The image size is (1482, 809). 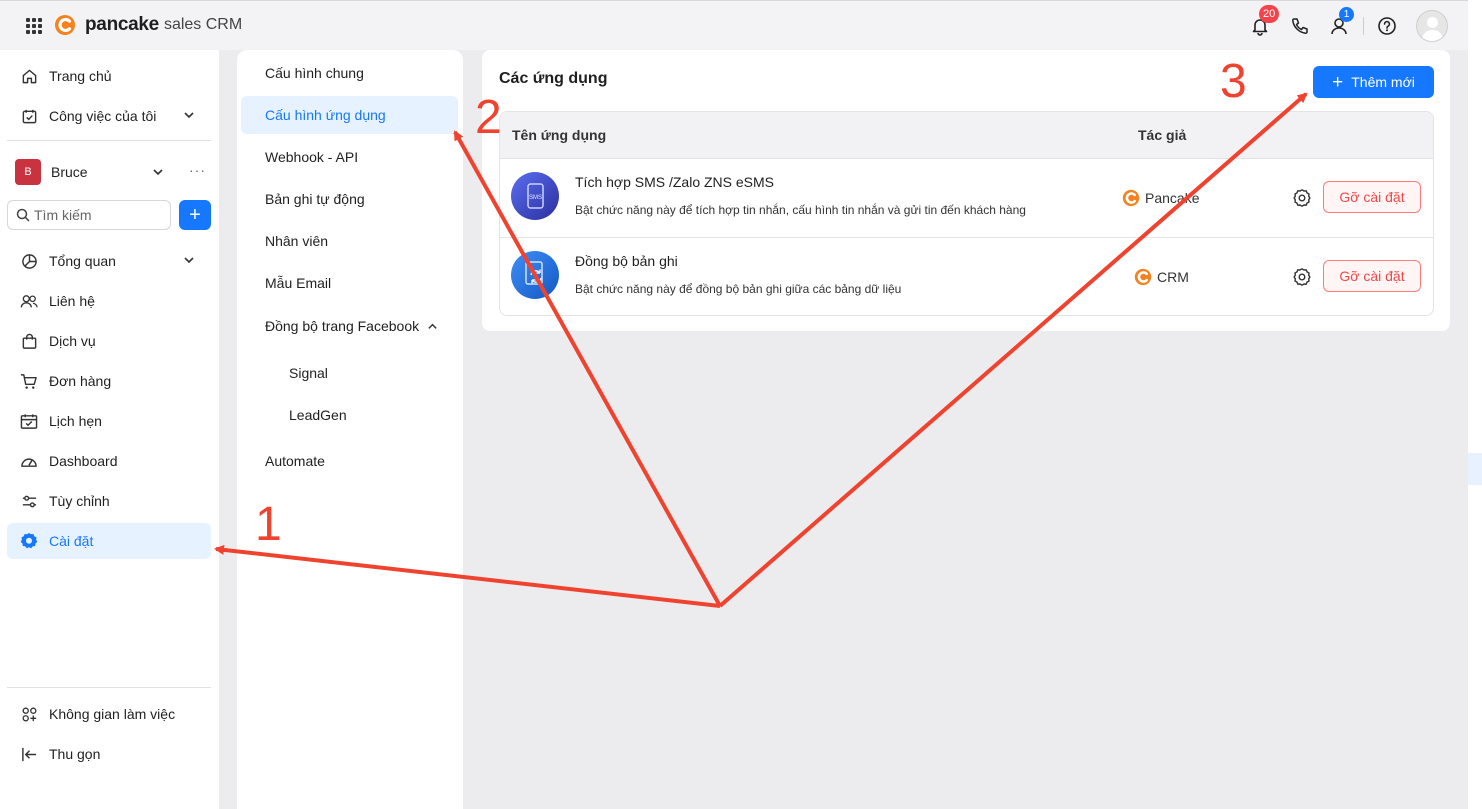 I want to click on contacts-count-badge: 1, so click(x=1346, y=14).